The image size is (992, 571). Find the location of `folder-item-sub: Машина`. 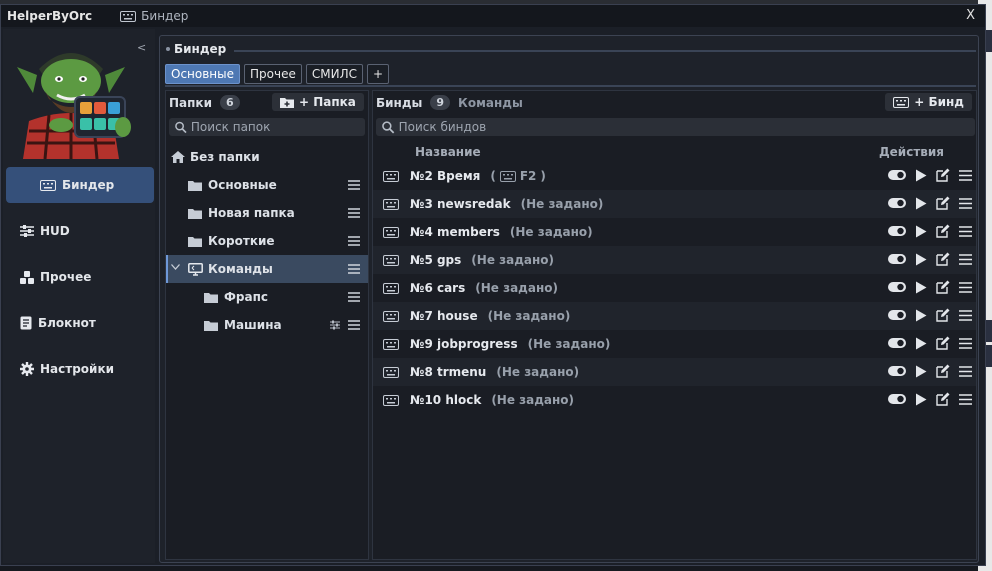

folder-item-sub: Машина is located at coordinates (267, 325).